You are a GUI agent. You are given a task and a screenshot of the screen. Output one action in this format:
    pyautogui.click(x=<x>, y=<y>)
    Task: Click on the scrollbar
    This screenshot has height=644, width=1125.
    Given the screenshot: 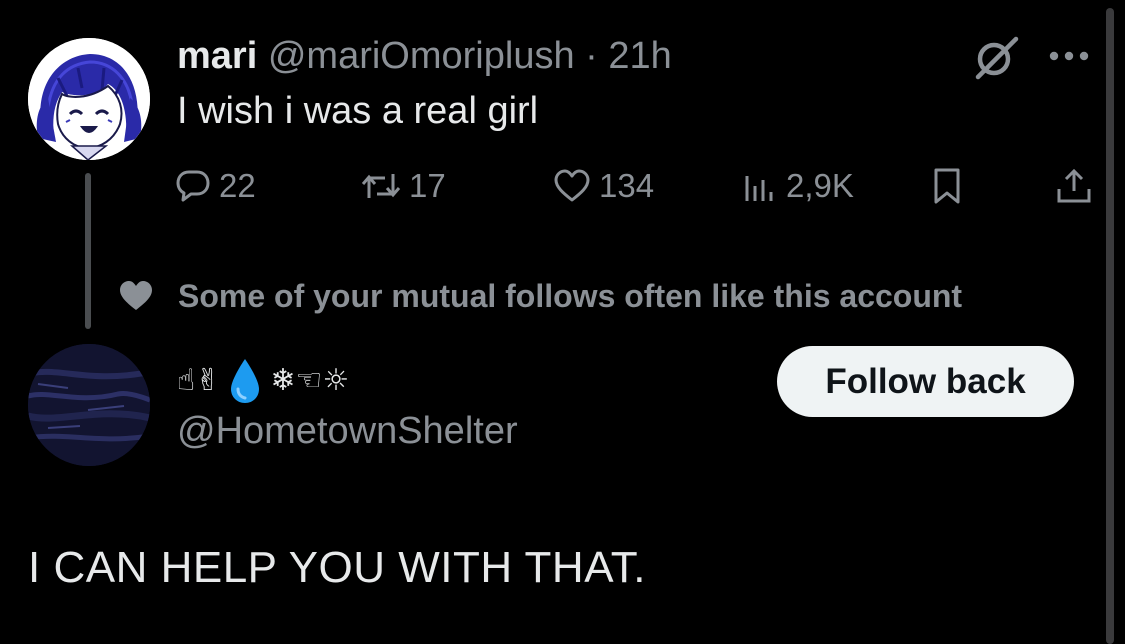 What is the action you would take?
    pyautogui.click(x=1110, y=326)
    